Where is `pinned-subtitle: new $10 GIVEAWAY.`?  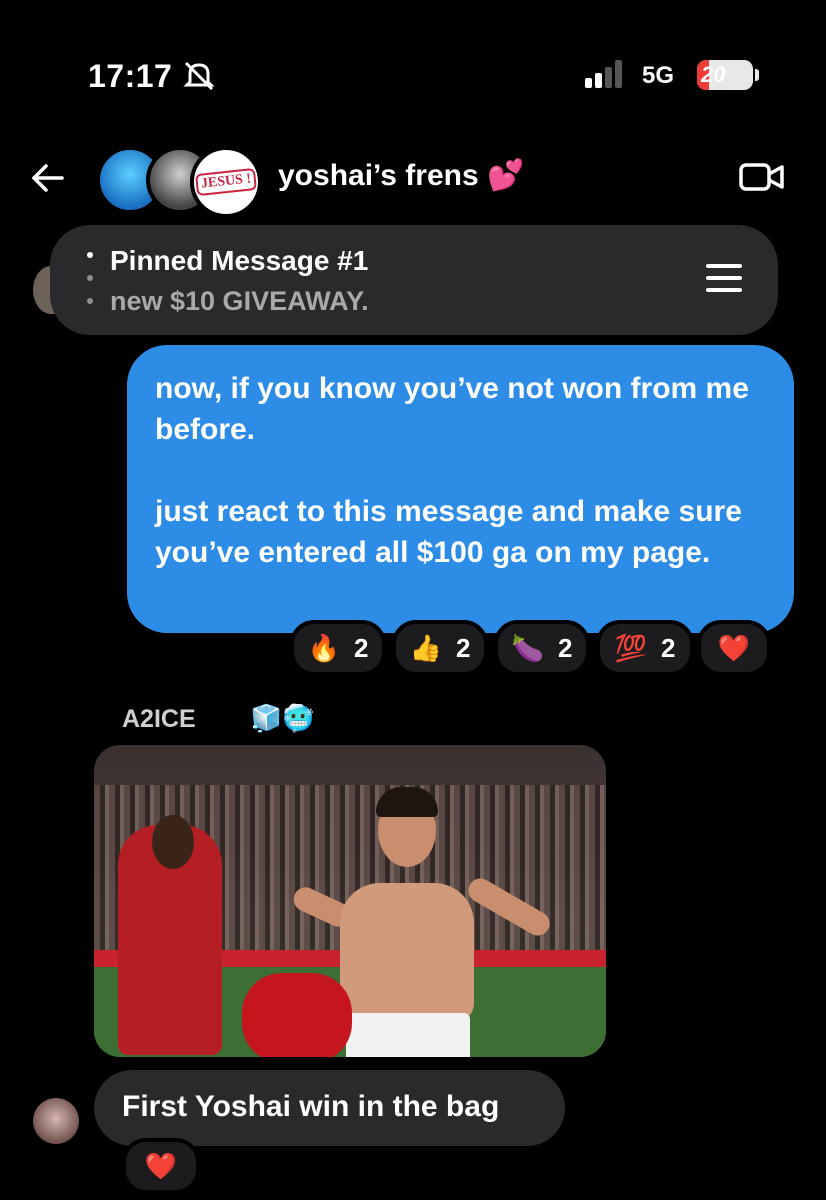
pinned-subtitle: new $10 GIVEAWAY. is located at coordinates (239, 301).